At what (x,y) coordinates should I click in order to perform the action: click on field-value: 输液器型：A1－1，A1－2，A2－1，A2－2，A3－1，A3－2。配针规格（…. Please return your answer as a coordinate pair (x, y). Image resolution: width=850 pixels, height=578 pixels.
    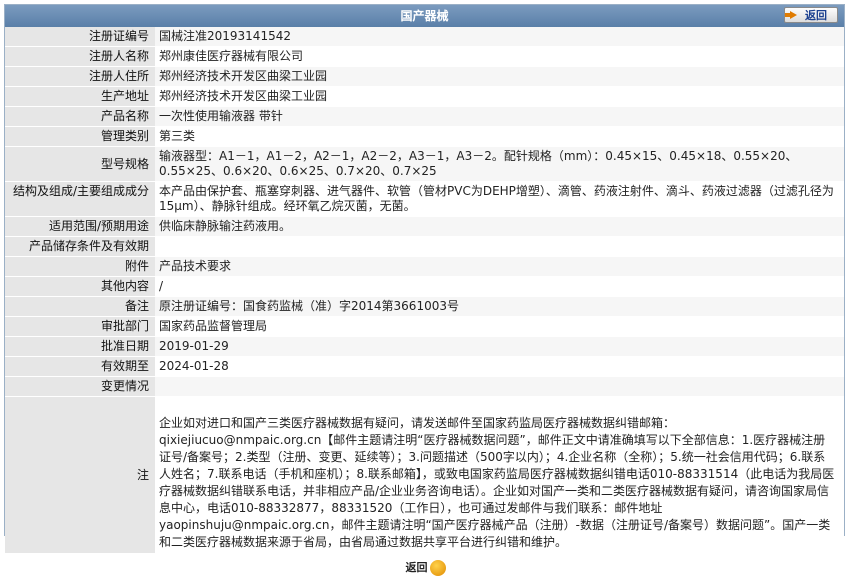
    Looking at the image, I should click on (499, 164).